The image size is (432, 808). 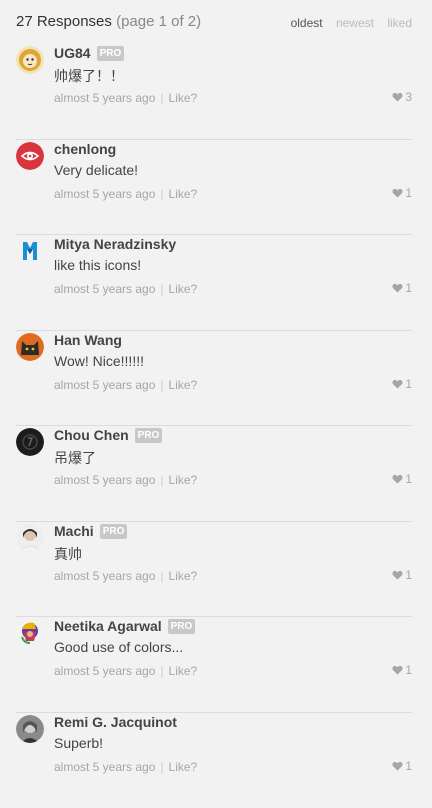 I want to click on user-name-link: Remi G. Jacquinot, so click(x=115, y=722).